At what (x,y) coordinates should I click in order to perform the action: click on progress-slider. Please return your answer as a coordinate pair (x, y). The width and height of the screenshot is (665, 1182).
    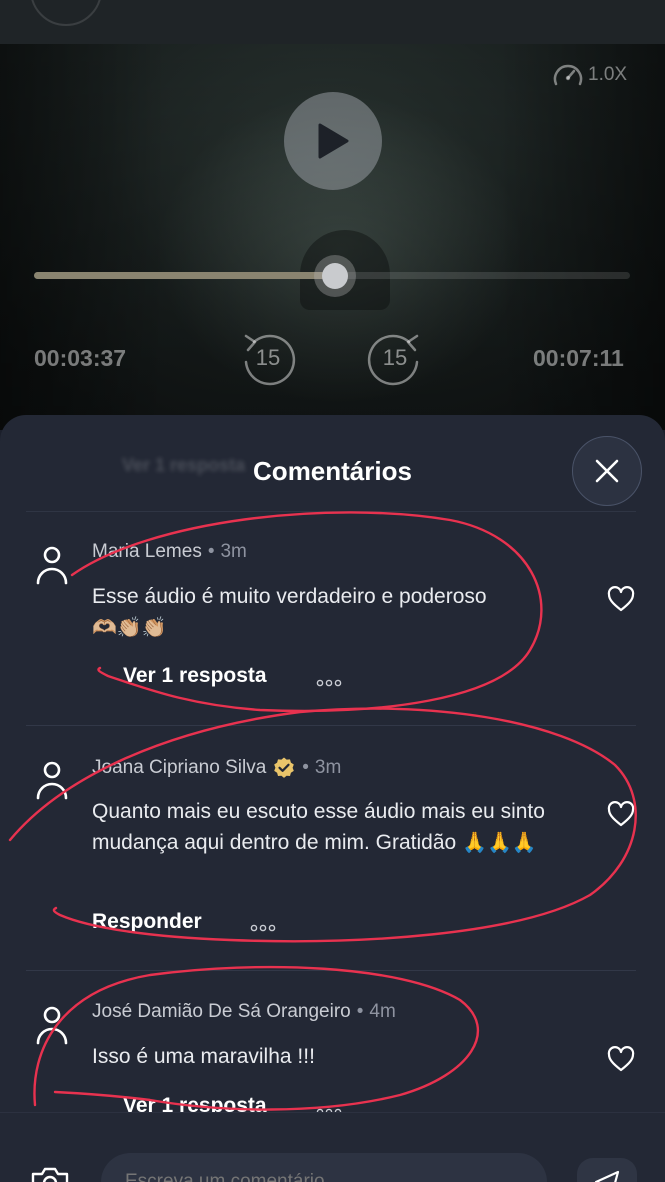
    Looking at the image, I should click on (332, 276).